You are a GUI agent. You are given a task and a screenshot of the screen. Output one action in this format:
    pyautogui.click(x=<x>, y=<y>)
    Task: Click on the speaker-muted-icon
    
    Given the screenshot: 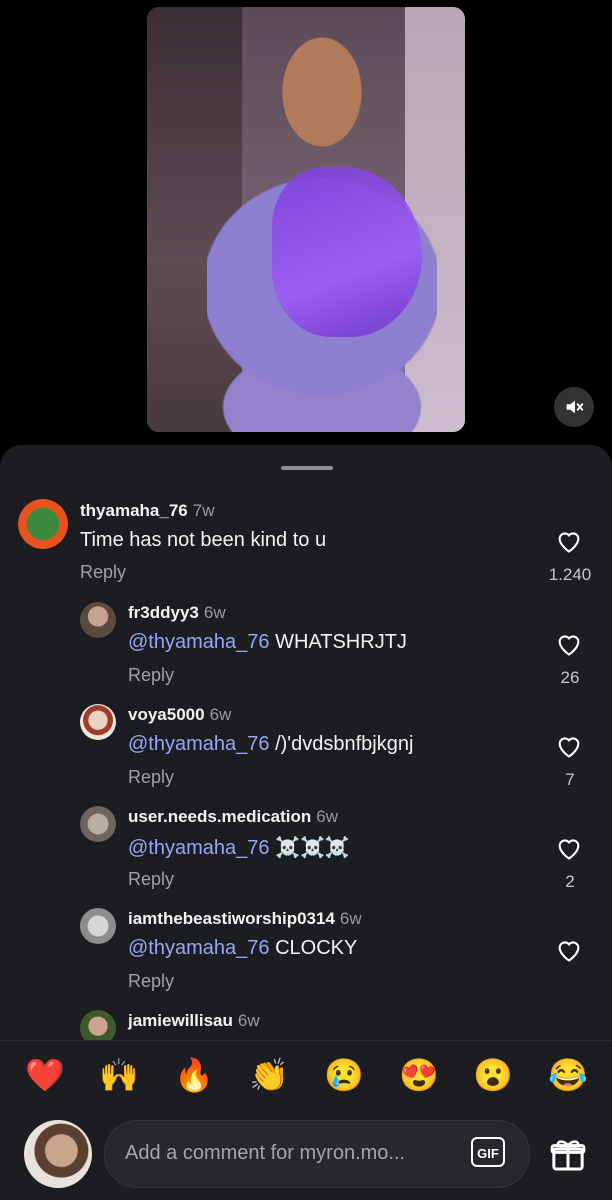 What is the action you would take?
    pyautogui.click(x=575, y=407)
    